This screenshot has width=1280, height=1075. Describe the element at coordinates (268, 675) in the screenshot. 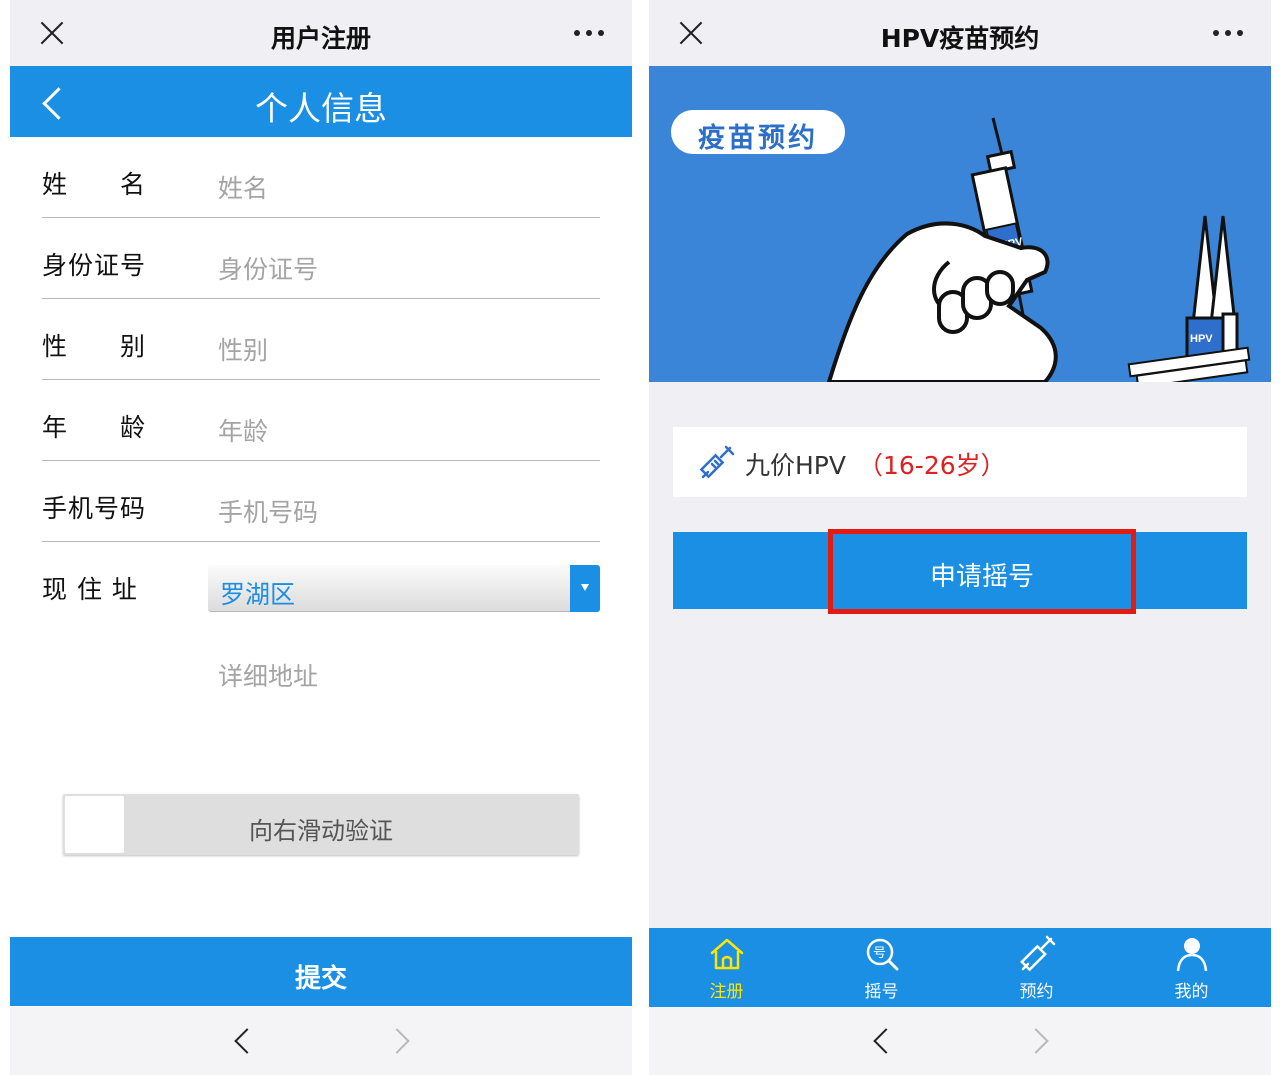

I see `detail-address-input: 详细地址` at that location.